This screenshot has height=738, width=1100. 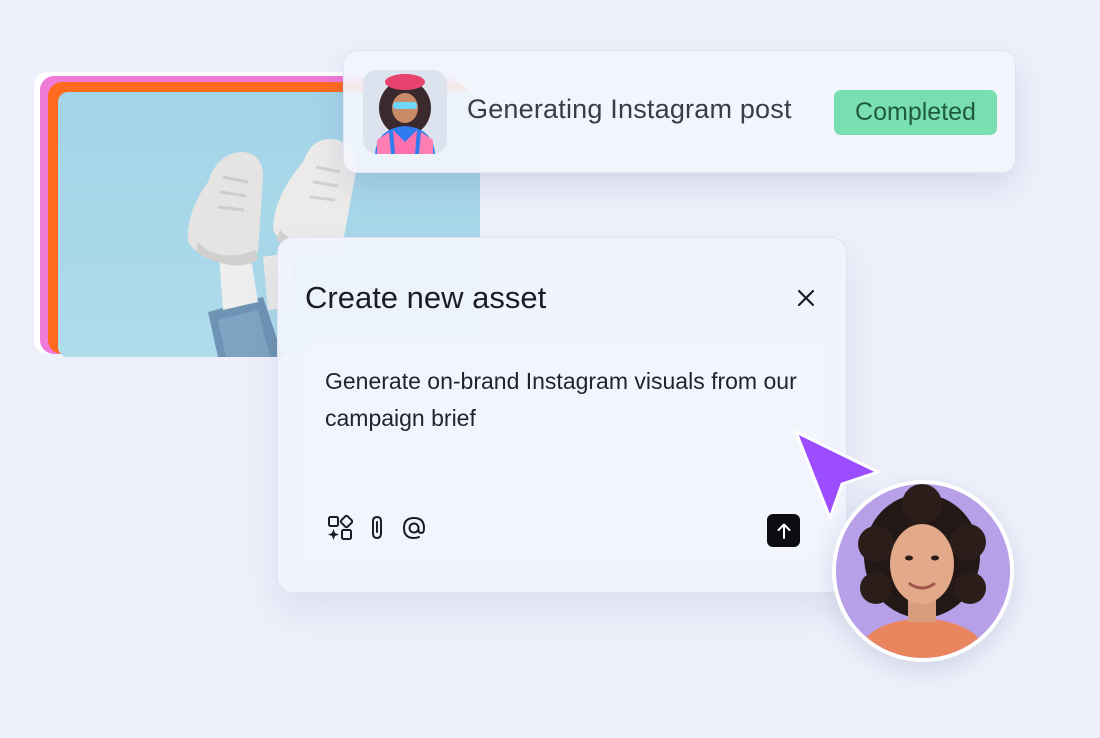 I want to click on shapes-sparkle-icon, so click(x=340, y=527).